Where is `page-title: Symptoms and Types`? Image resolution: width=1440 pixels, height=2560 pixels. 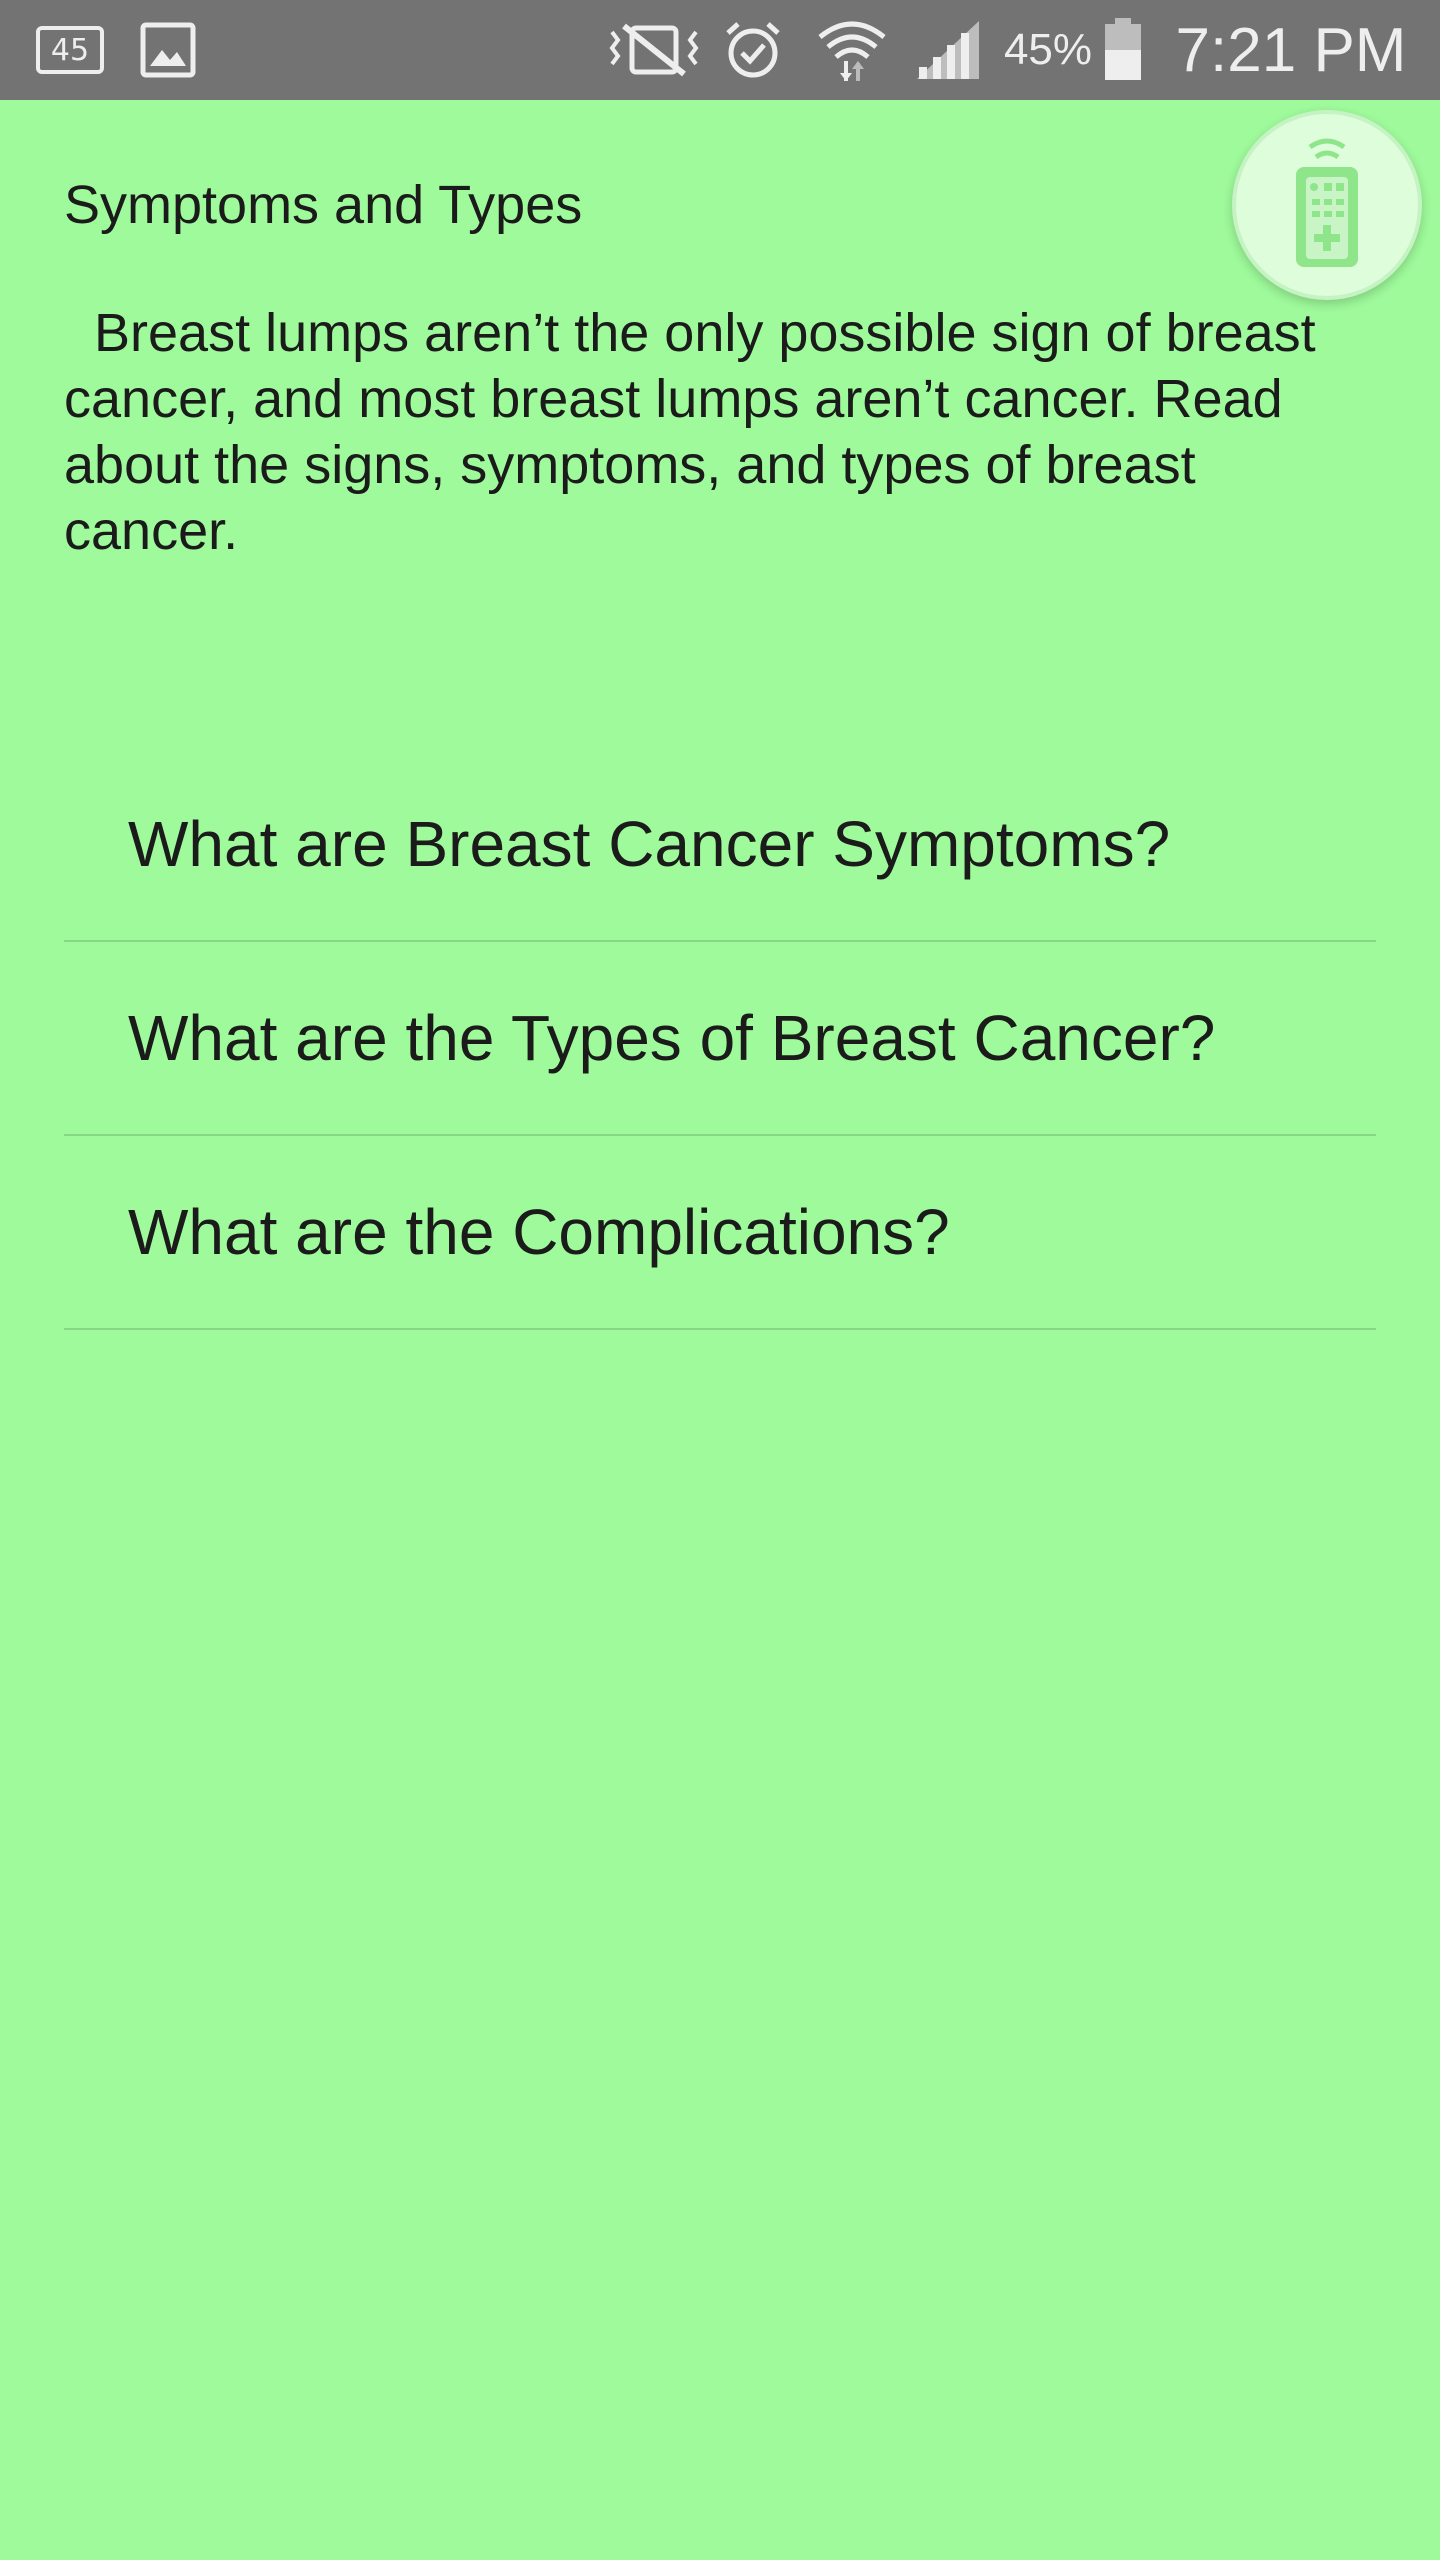
page-title: Symptoms and Types is located at coordinates (323, 205).